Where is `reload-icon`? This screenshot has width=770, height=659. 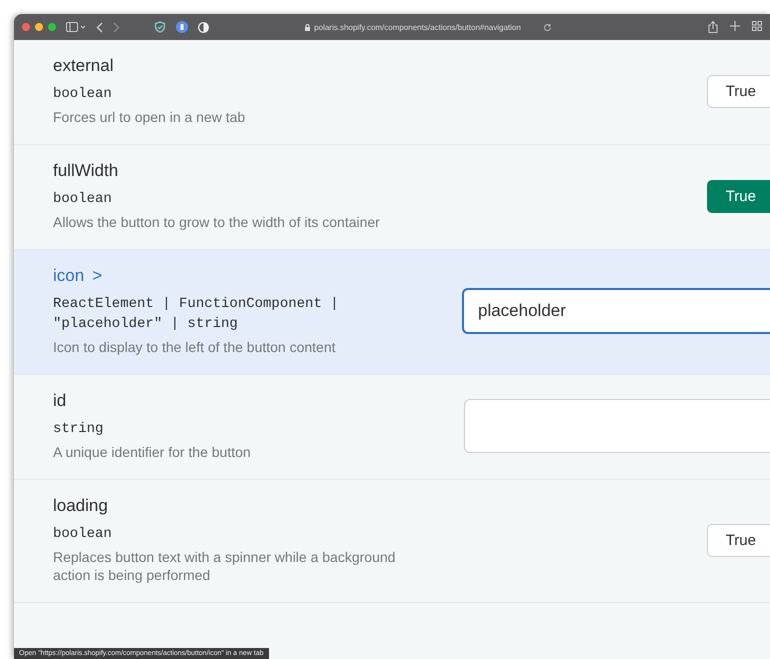 reload-icon is located at coordinates (547, 27).